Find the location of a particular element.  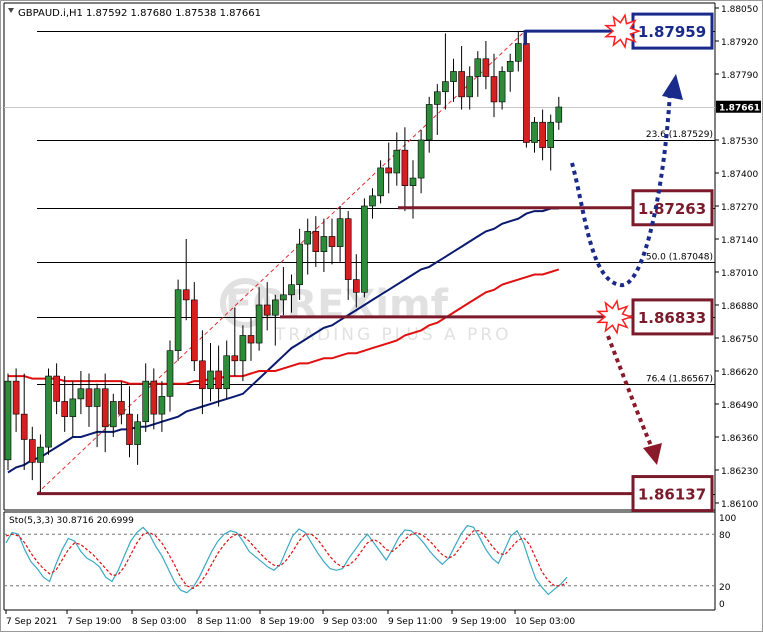

x-tick-label: 9 Sep 03:00 is located at coordinates (350, 622).